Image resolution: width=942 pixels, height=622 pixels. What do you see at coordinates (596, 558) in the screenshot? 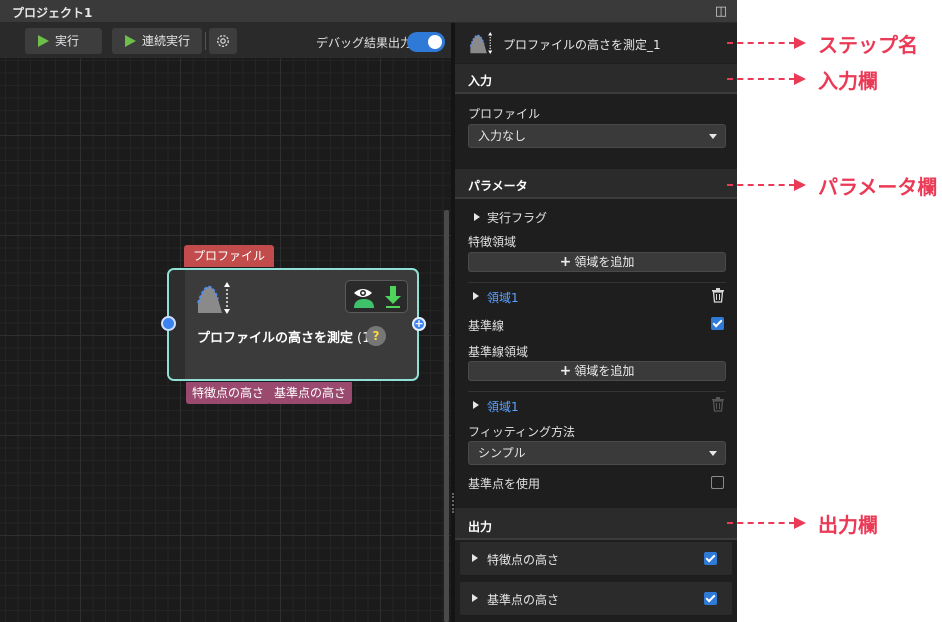
I see `output-item-feature-height: 特徴点の高さ` at bounding box center [596, 558].